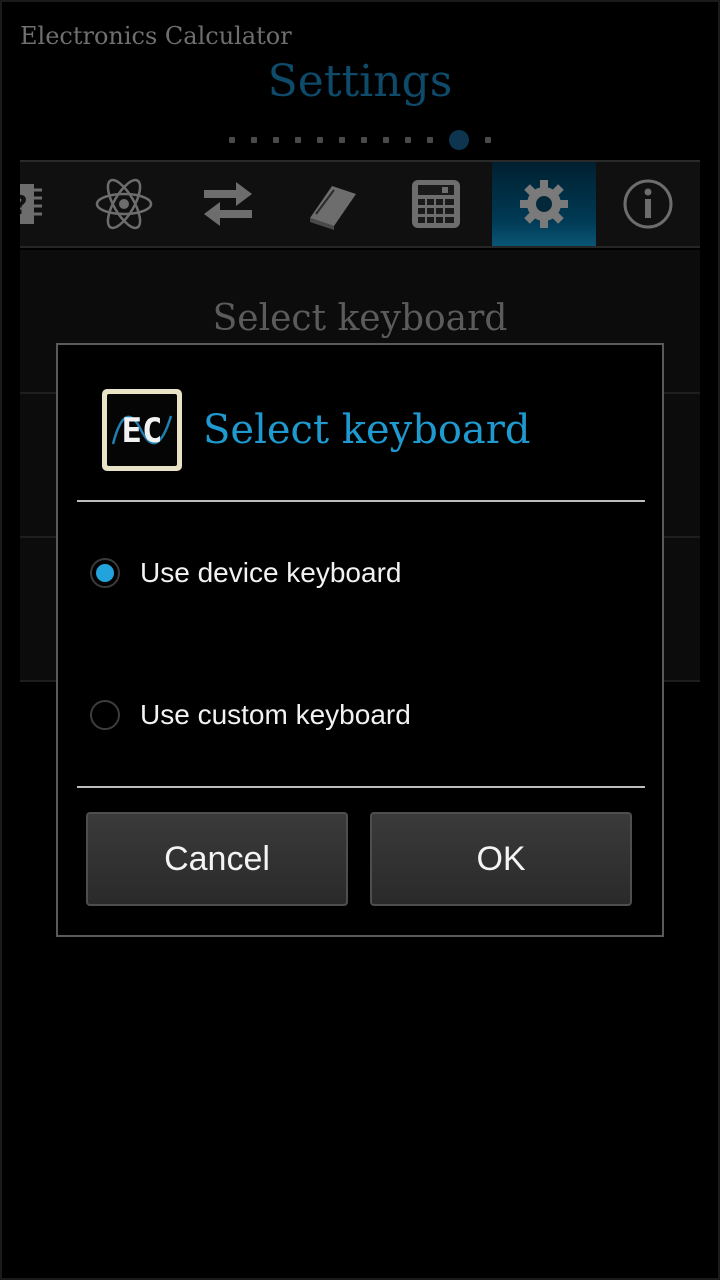 This screenshot has width=720, height=1280. What do you see at coordinates (105, 573) in the screenshot?
I see `radio-button-checked` at bounding box center [105, 573].